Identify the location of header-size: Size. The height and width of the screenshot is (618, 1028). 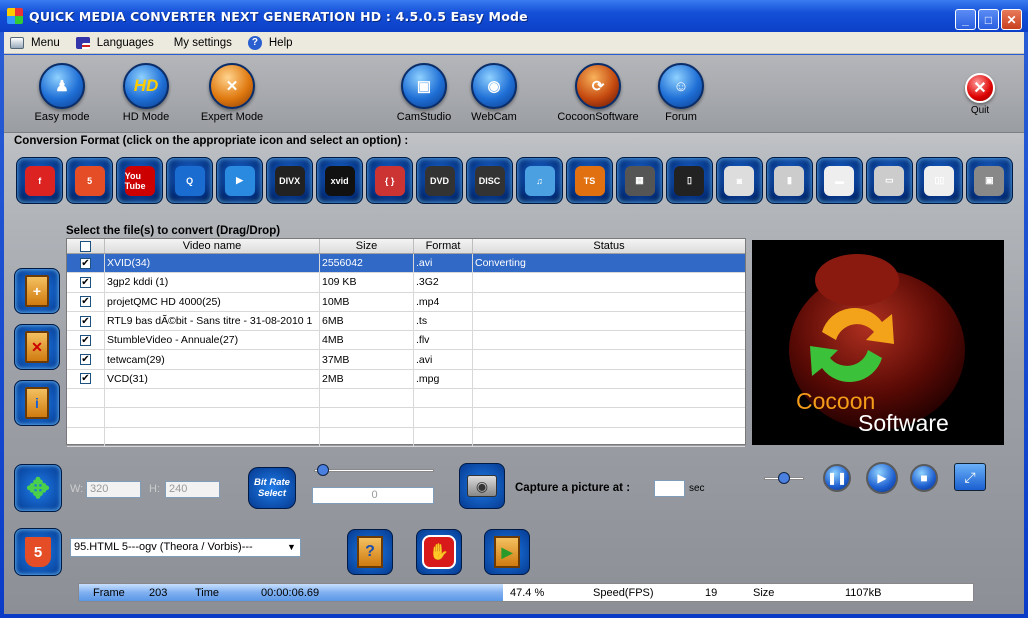
(367, 246).